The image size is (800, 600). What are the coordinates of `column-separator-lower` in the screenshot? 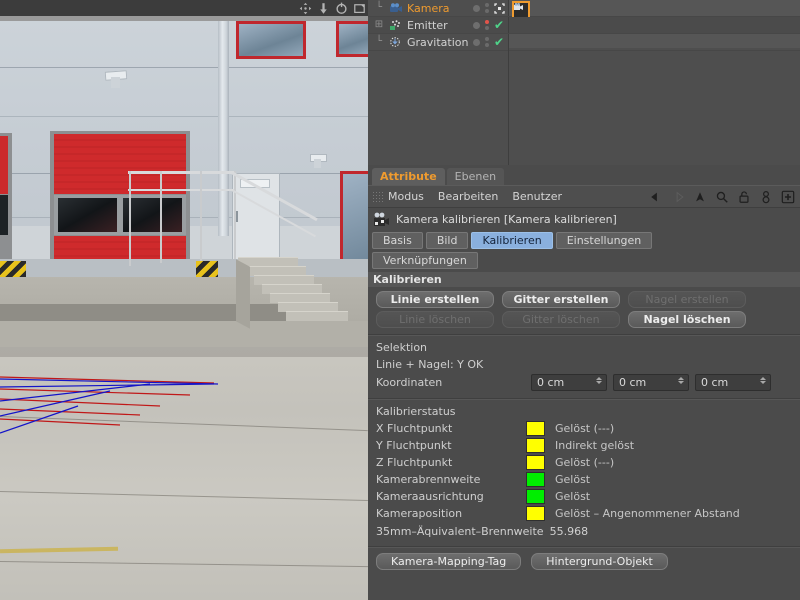 It's located at (508, 106).